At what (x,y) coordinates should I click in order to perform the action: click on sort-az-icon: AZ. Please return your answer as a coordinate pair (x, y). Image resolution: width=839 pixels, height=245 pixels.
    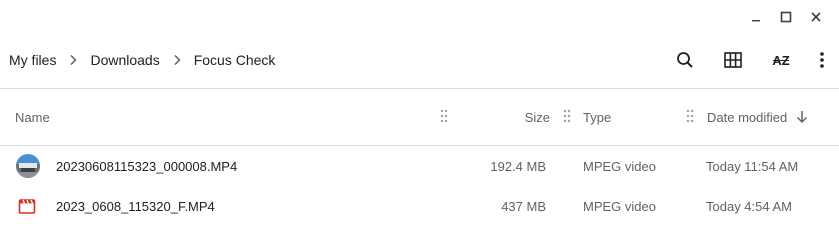
    Looking at the image, I should click on (781, 60).